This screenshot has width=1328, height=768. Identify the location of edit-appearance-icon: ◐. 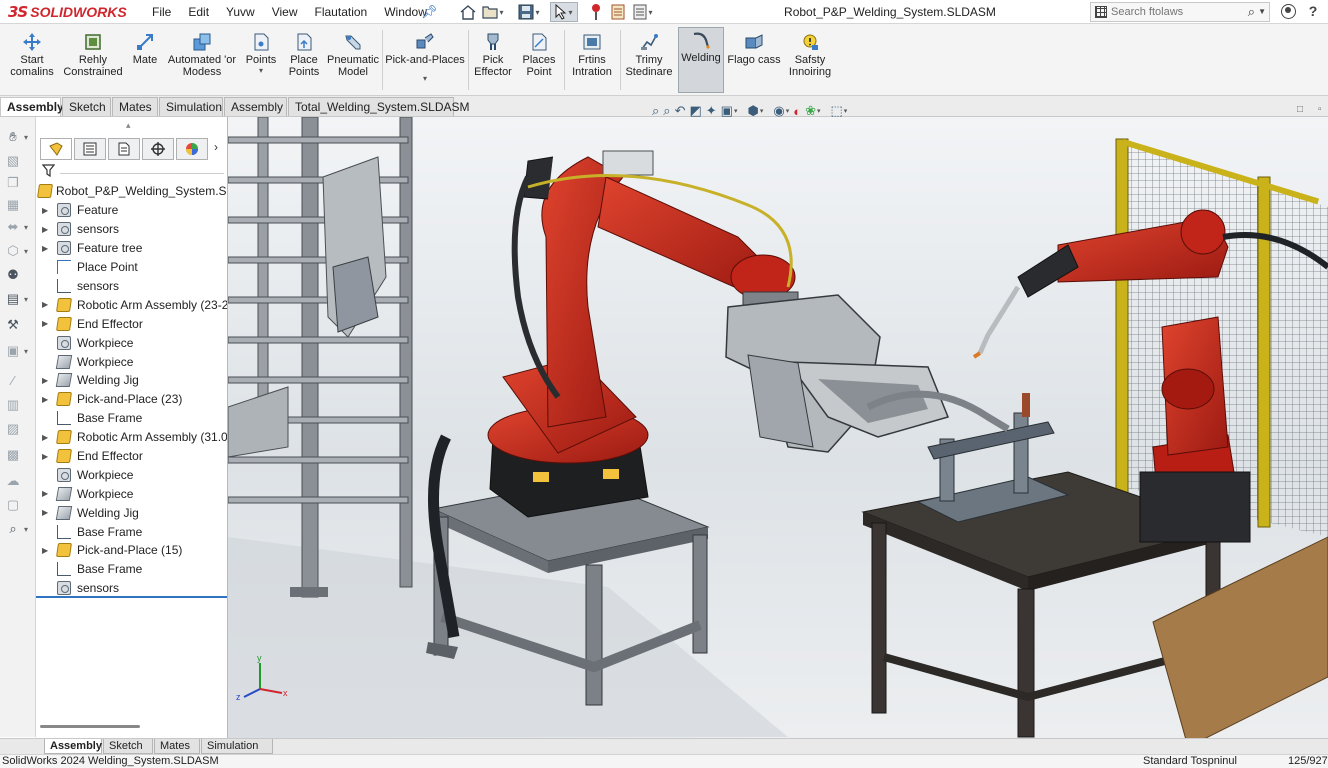
(797, 111).